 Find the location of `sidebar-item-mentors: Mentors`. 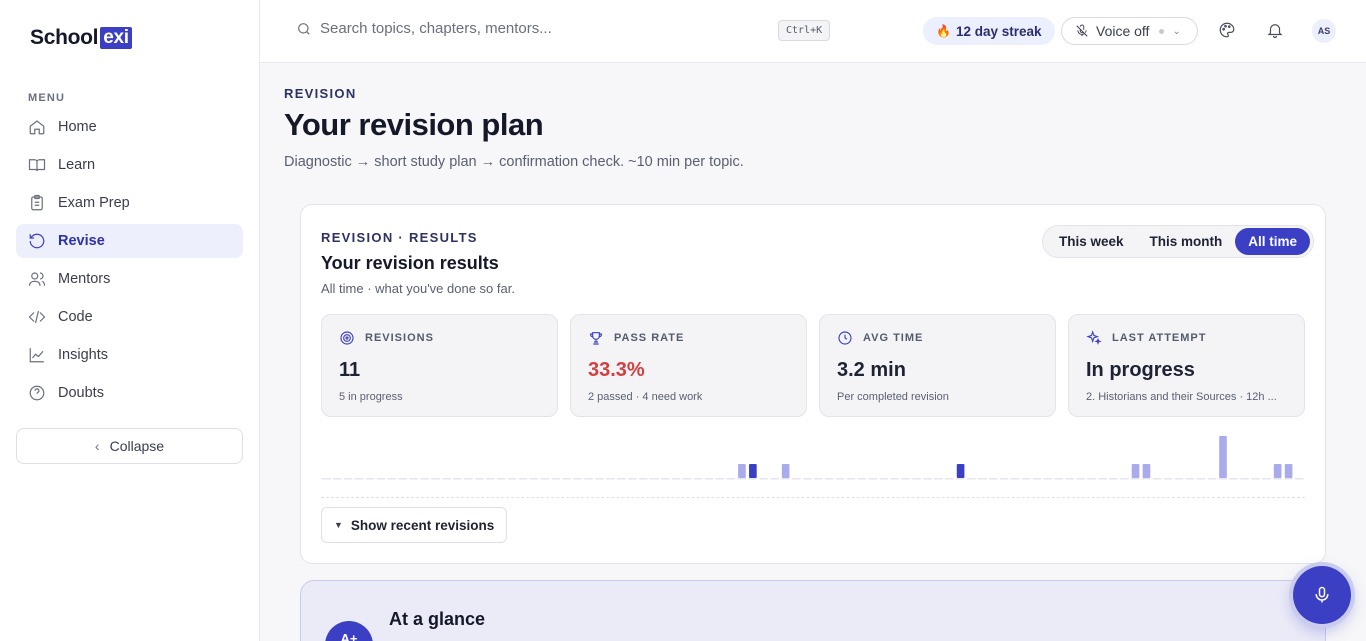

sidebar-item-mentors: Mentors is located at coordinates (129, 279).